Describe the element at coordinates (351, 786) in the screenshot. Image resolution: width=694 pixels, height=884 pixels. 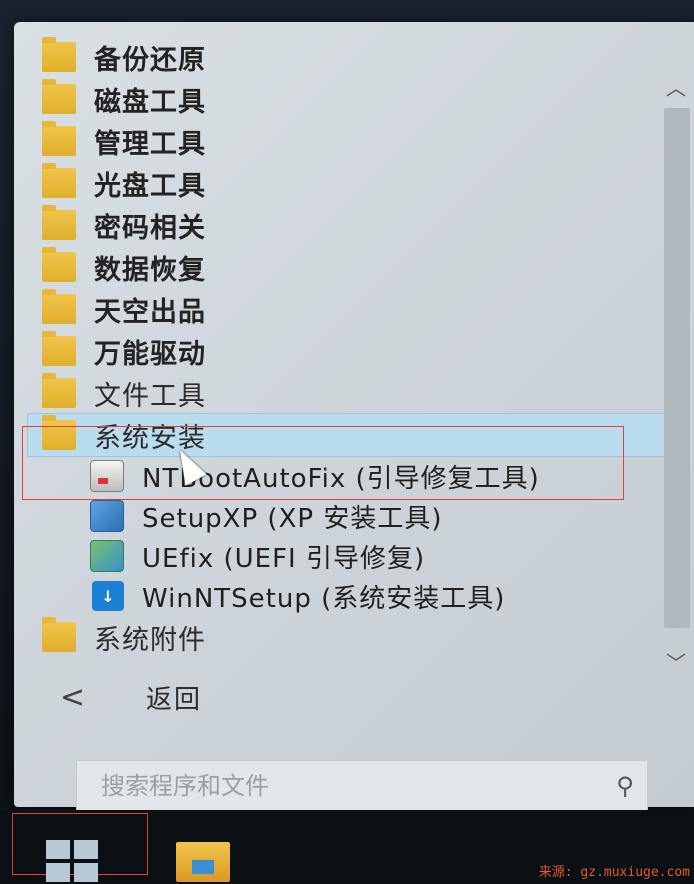
I see `search-input` at that location.